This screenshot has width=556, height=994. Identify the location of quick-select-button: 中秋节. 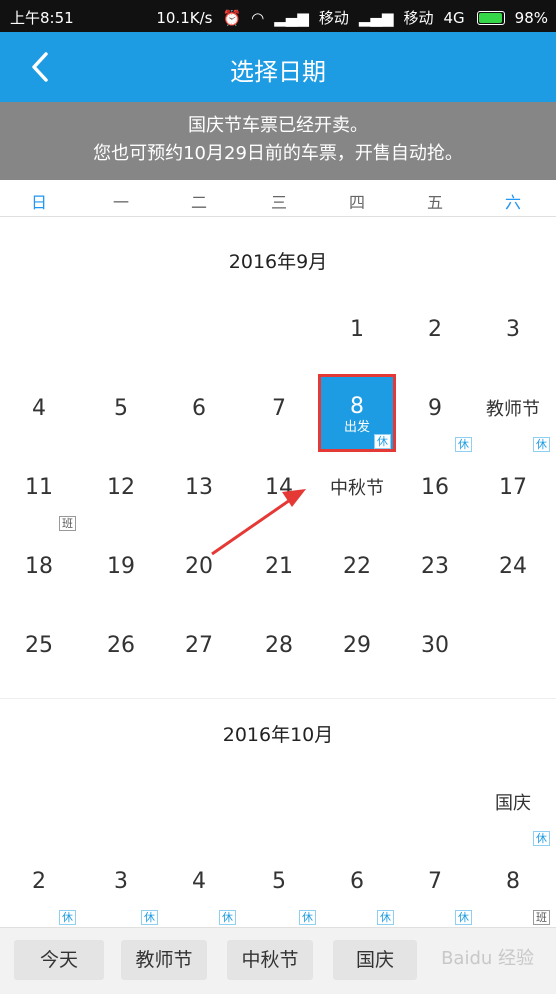
(270, 960).